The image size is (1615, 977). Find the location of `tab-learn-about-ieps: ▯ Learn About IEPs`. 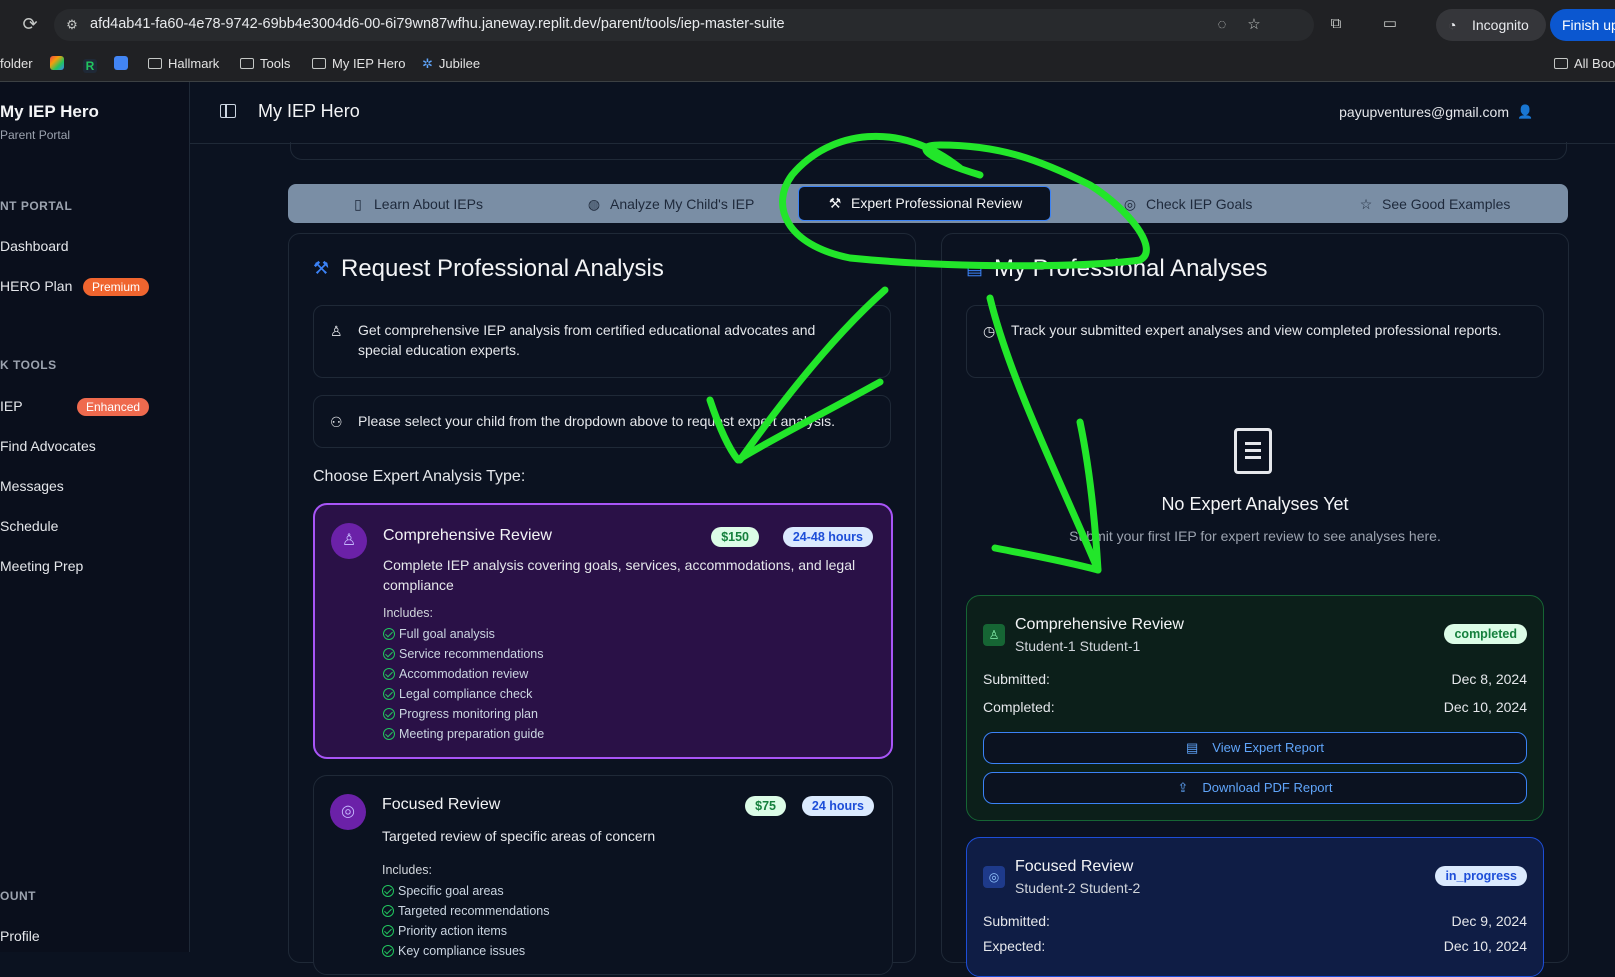

tab-learn-about-ieps: ▯ Learn About IEPs is located at coordinates (416, 203).